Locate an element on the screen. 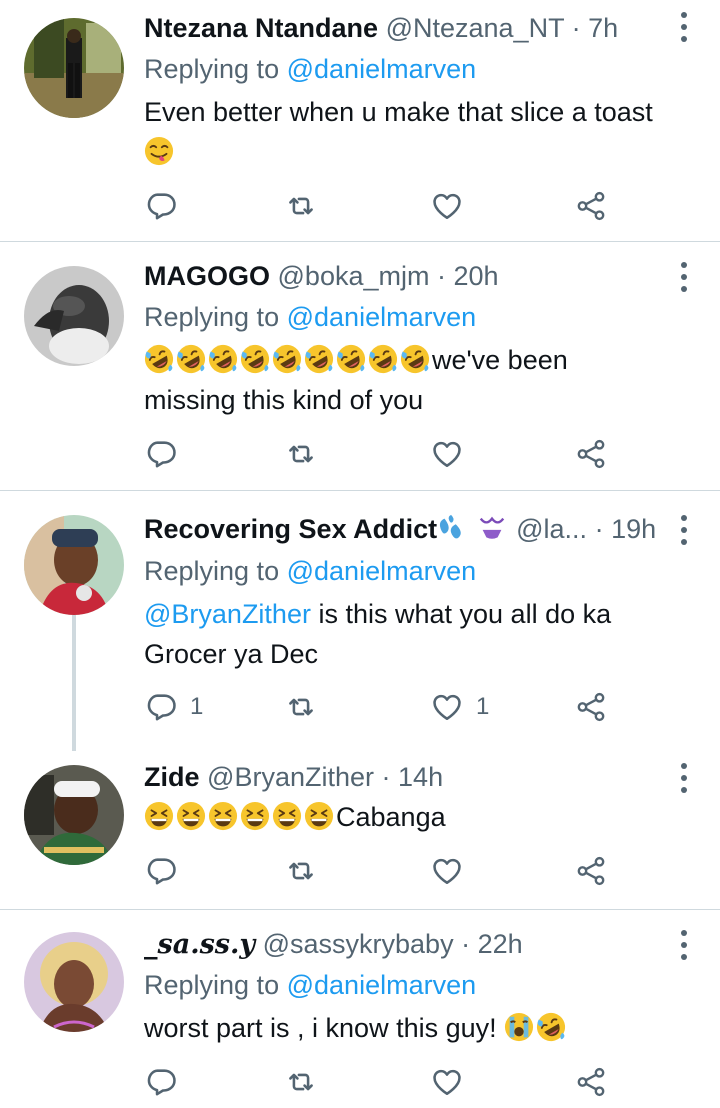 The height and width of the screenshot is (1108, 720). tweet-zide: Zide @BryanZither · 14h Cabanga is located at coordinates (360, 829).